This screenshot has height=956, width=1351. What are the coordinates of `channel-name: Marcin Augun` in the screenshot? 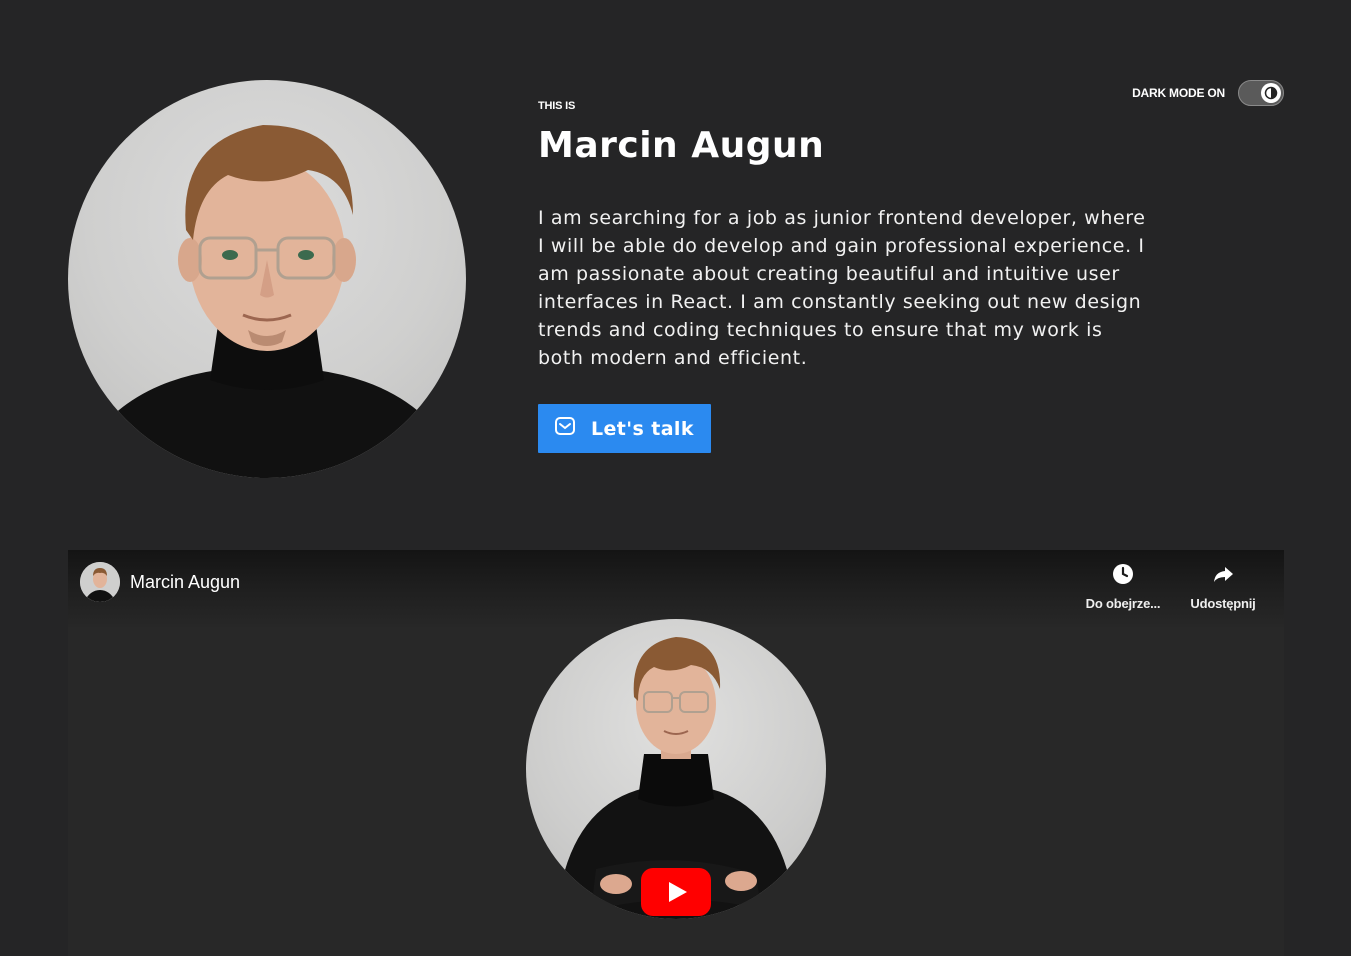 It's located at (185, 582).